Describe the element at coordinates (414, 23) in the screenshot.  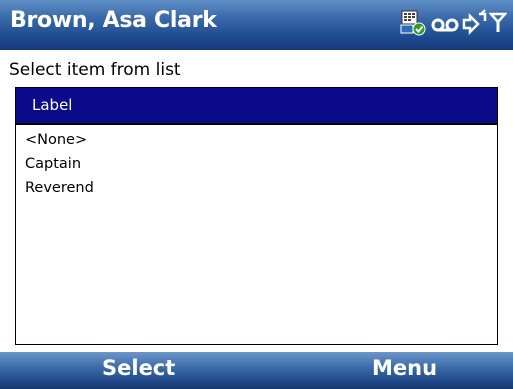
I see `sync-icon` at that location.